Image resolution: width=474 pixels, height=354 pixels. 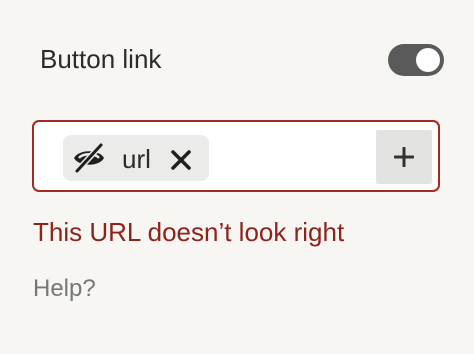 I want to click on button-link-row: Button link, so click(x=243, y=61).